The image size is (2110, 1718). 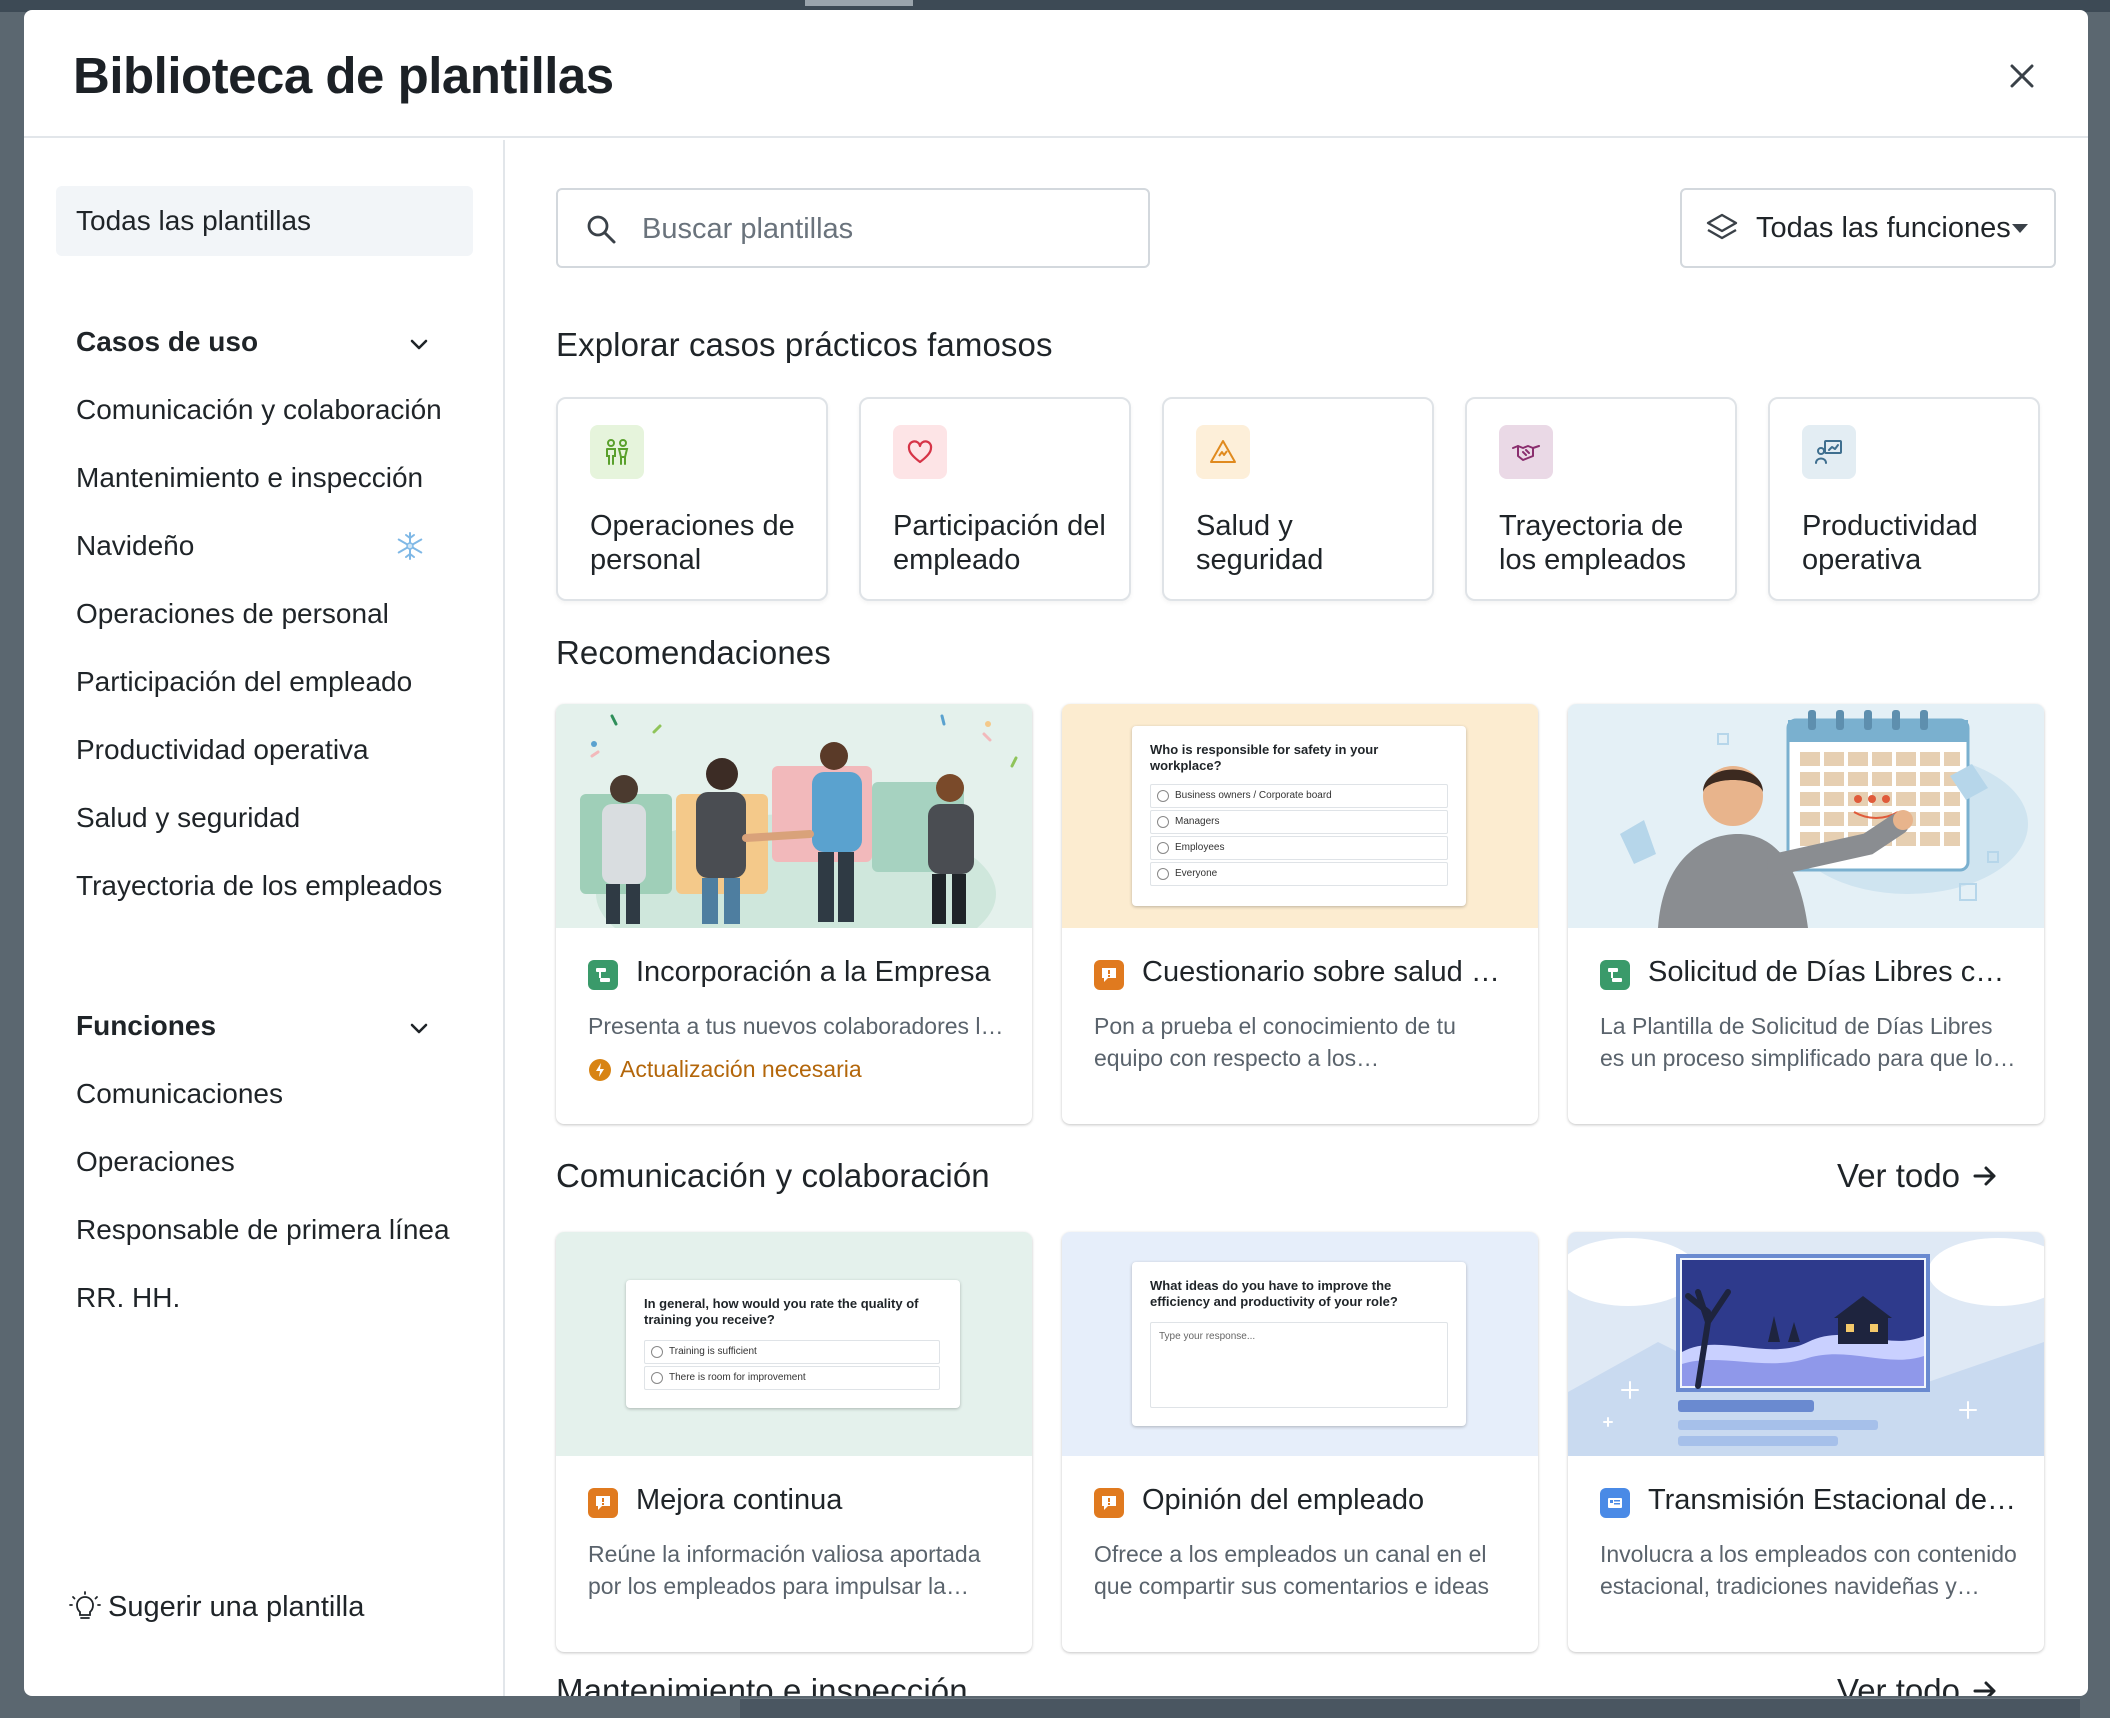 I want to click on presentation-icon, so click(x=1829, y=452).